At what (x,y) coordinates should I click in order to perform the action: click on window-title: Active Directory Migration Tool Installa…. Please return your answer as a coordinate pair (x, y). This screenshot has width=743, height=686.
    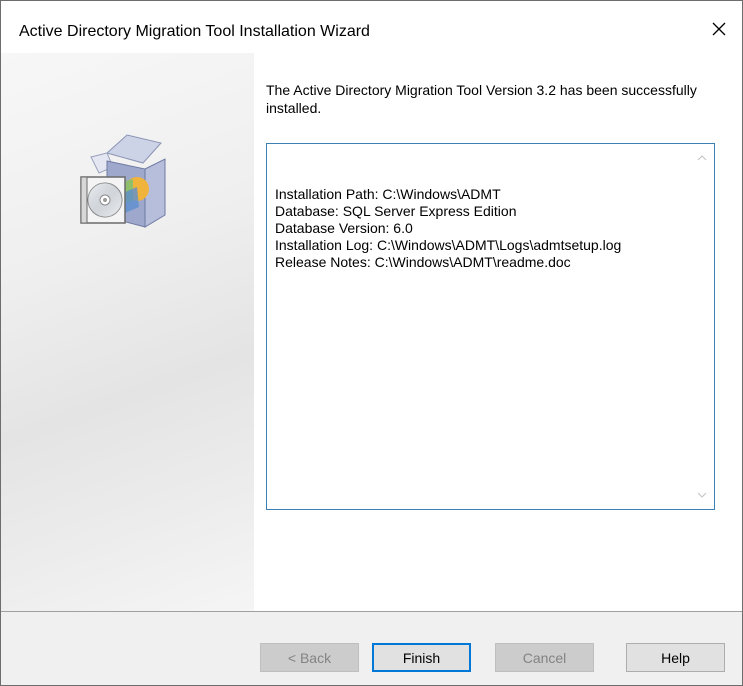
    Looking at the image, I should click on (194, 31).